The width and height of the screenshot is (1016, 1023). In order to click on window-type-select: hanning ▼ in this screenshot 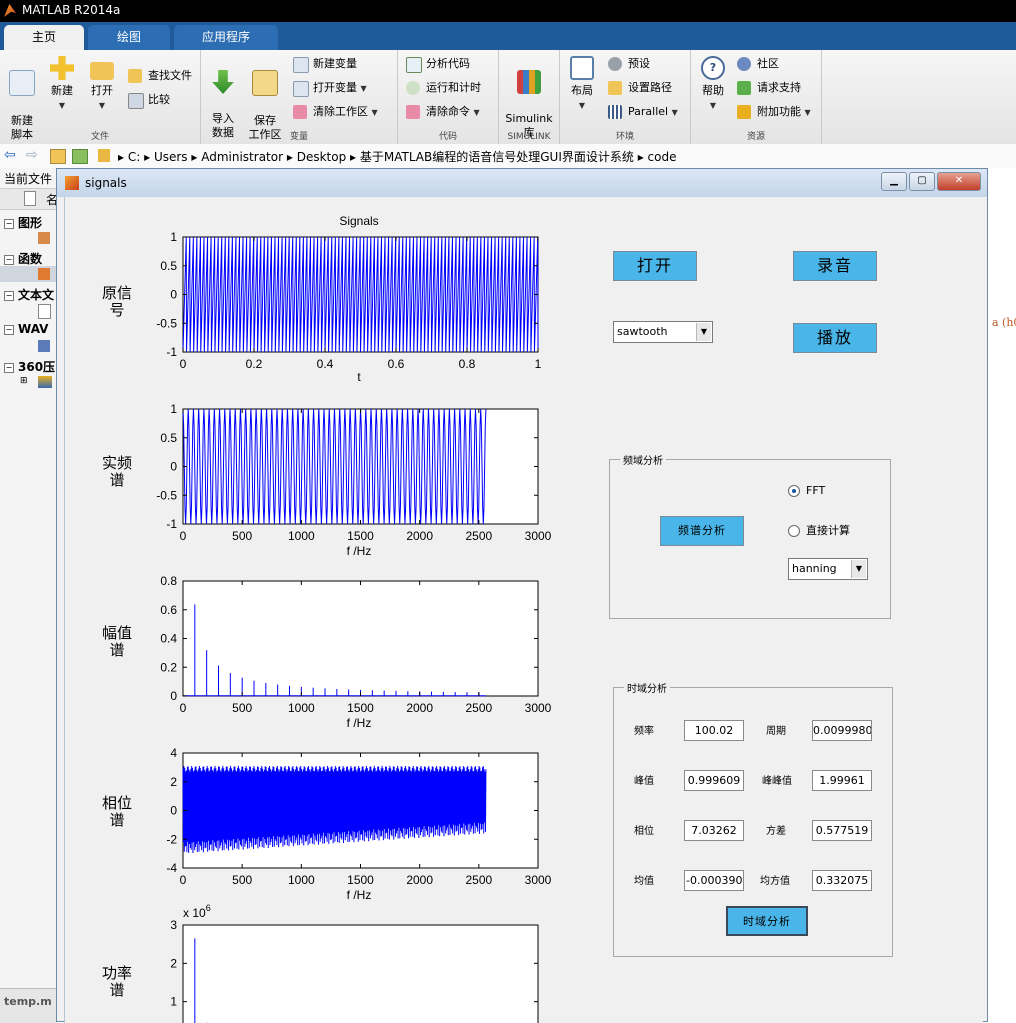, I will do `click(828, 569)`.